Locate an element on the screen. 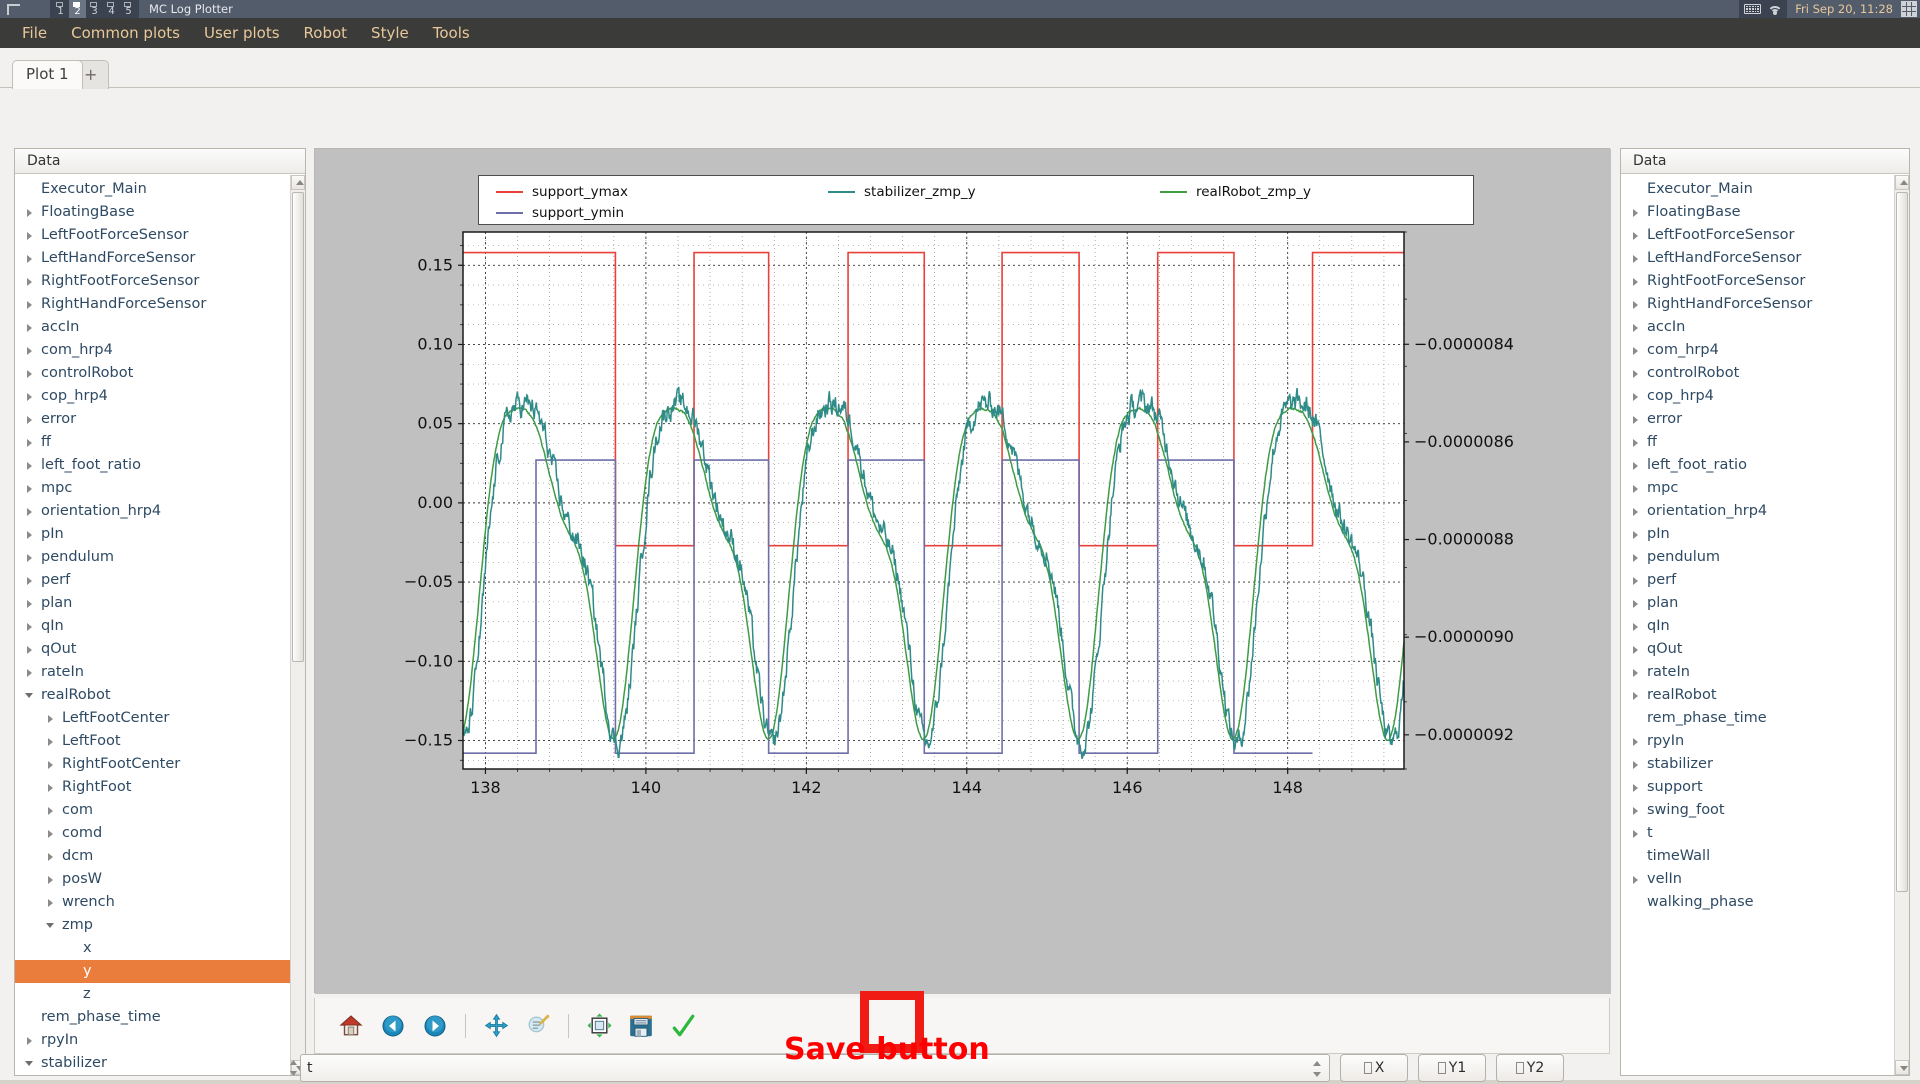  right-tree-item: velIn is located at coordinates (1757, 879).